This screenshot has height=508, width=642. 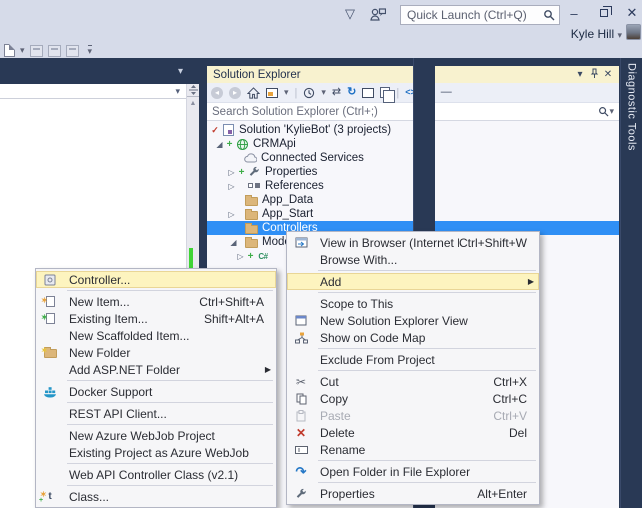 What do you see at coordinates (272, 92) in the screenshot?
I see `switch-views-icon` at bounding box center [272, 92].